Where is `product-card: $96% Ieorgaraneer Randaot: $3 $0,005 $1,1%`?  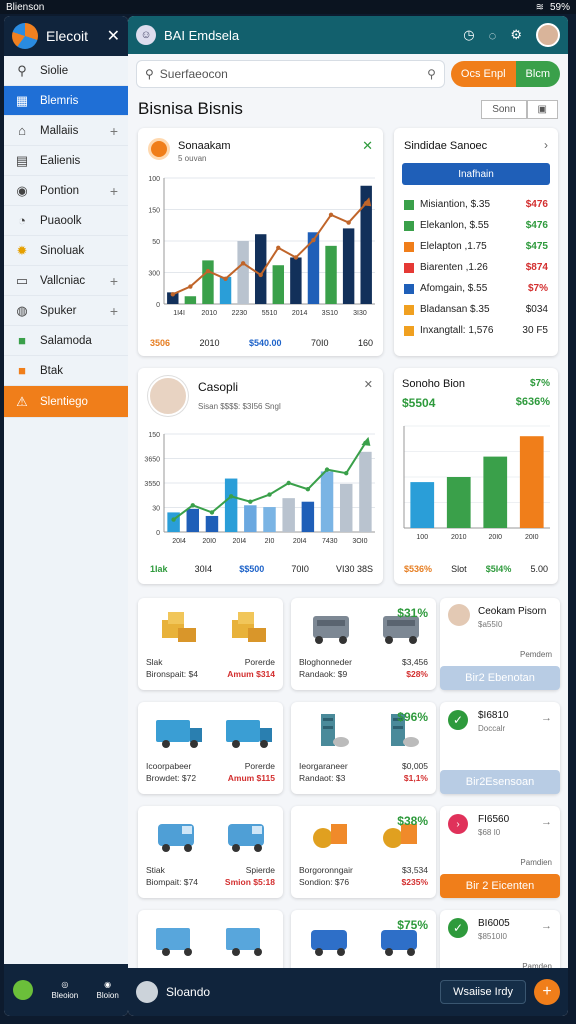 product-card: $96% Ieorgaraneer Randaot: $3 $0,005 $1,1% is located at coordinates (363, 748).